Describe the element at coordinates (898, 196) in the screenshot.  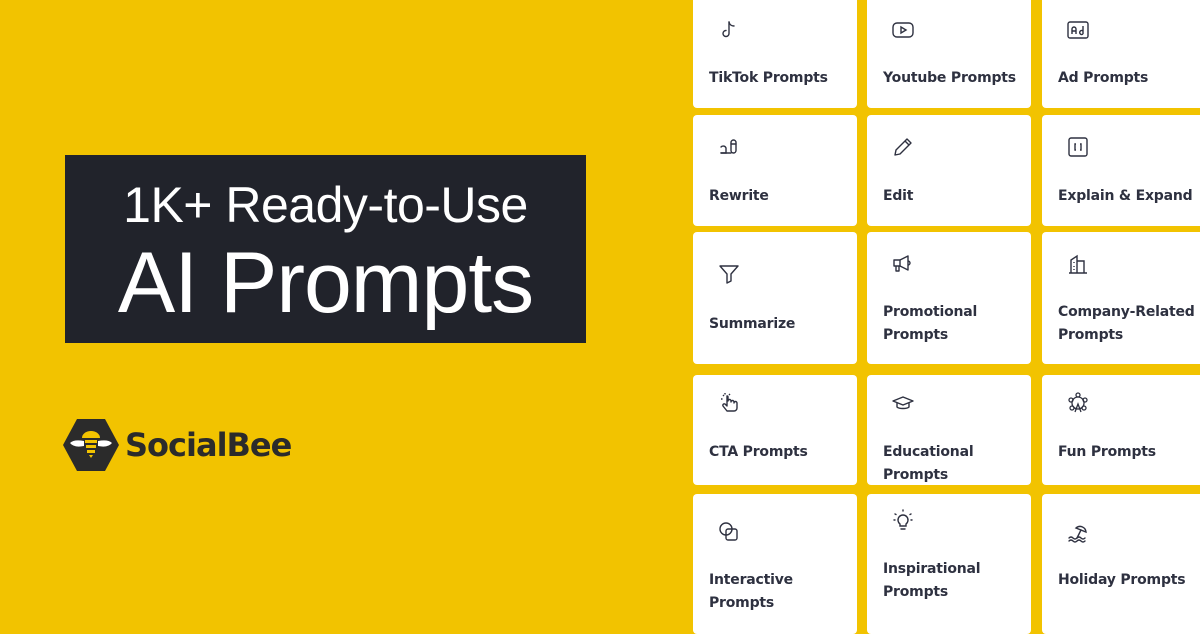
I see `card-label: Edit` at that location.